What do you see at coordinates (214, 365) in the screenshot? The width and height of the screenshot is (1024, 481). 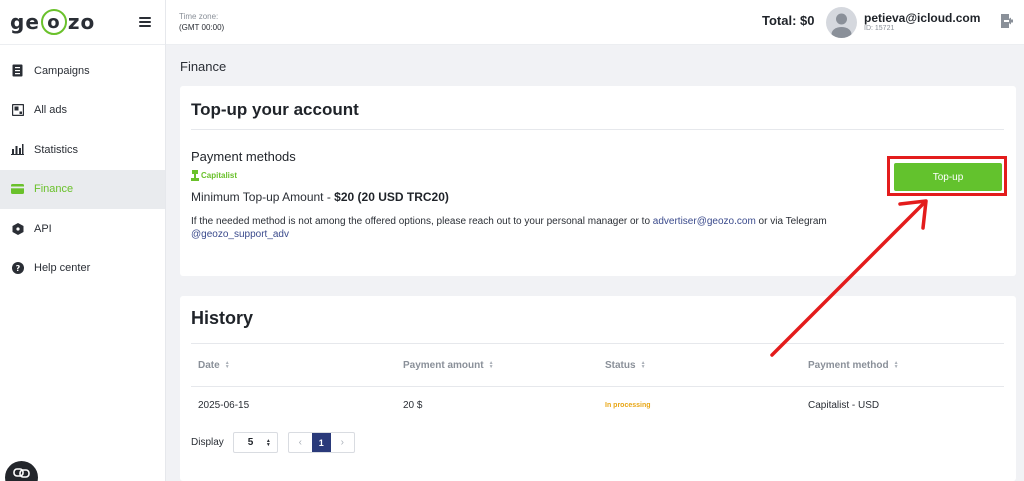 I see `column-header-date: Date ▲ ▼` at bounding box center [214, 365].